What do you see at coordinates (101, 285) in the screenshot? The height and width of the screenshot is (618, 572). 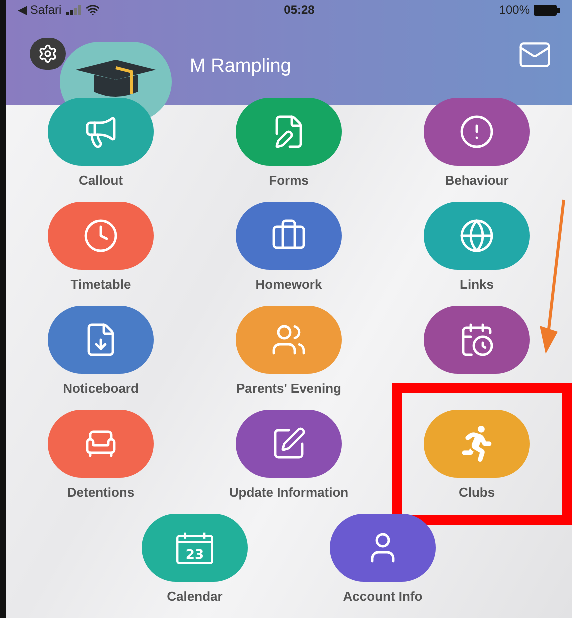 I see `module-label: Timetable` at bounding box center [101, 285].